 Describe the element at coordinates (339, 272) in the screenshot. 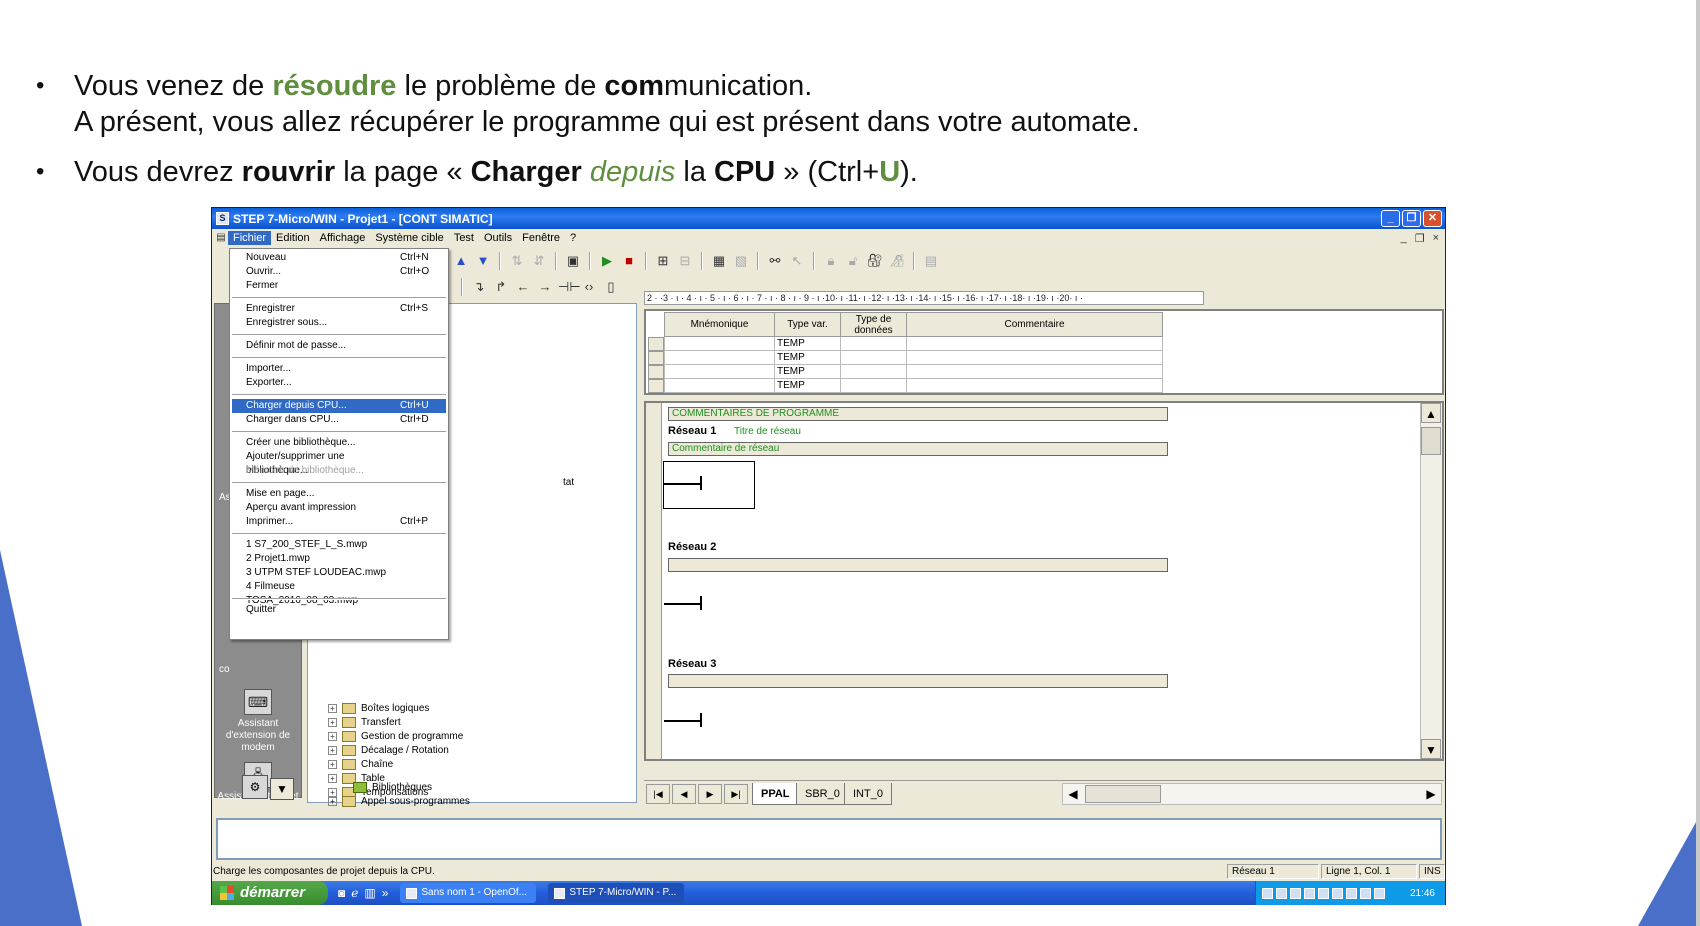

I see `menu-item-ouvrir: Ouvrir... Ctrl+O` at that location.